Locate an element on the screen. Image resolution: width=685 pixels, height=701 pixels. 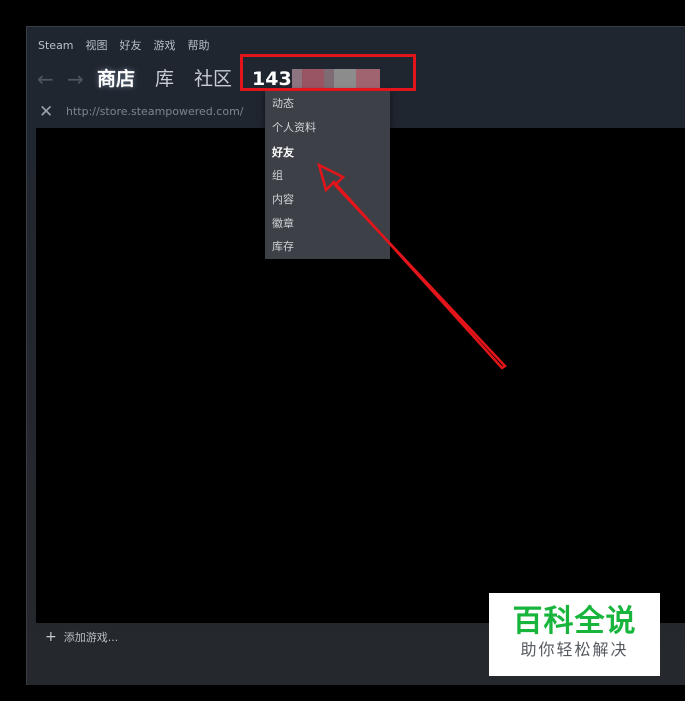
menu-item-activity: 动态 is located at coordinates (283, 104).